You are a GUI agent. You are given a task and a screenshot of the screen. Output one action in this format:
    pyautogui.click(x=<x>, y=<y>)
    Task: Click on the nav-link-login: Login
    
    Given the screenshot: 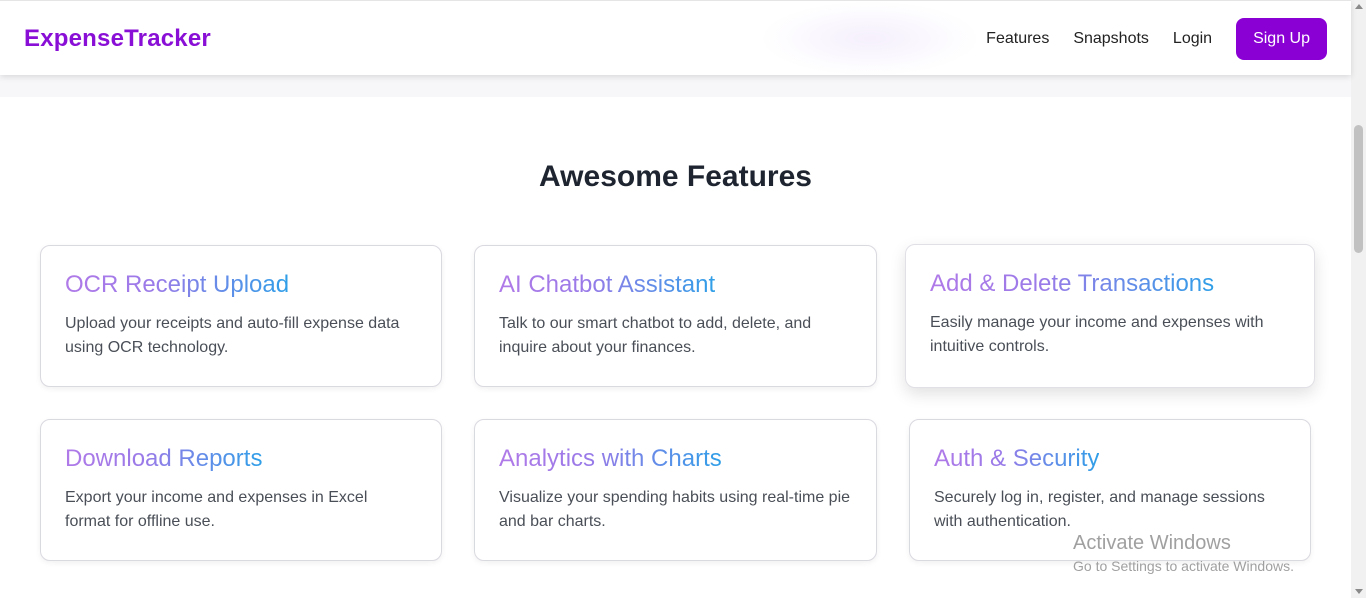 What is the action you would take?
    pyautogui.click(x=1192, y=39)
    